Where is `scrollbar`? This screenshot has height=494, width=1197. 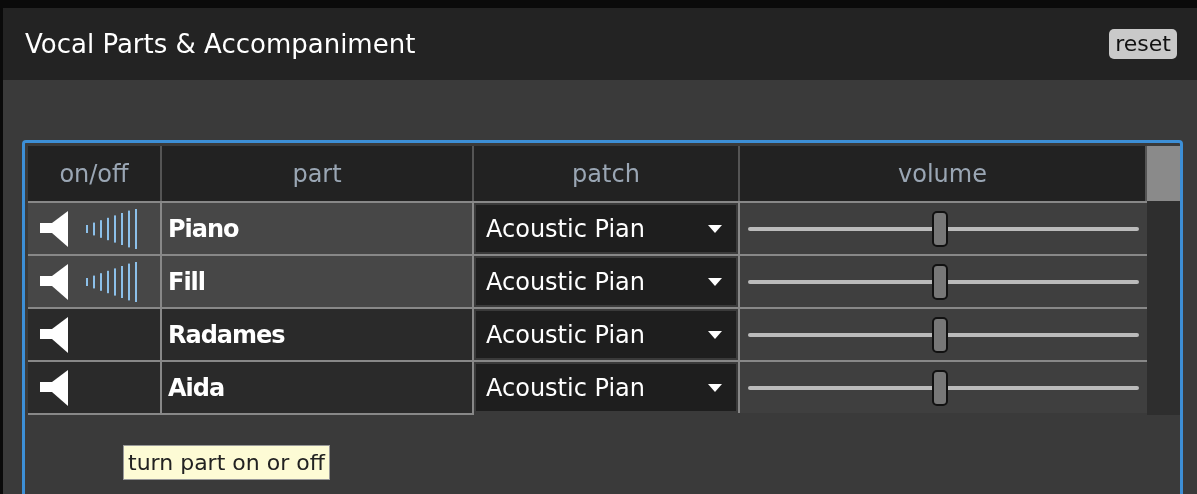 scrollbar is located at coordinates (1163, 280).